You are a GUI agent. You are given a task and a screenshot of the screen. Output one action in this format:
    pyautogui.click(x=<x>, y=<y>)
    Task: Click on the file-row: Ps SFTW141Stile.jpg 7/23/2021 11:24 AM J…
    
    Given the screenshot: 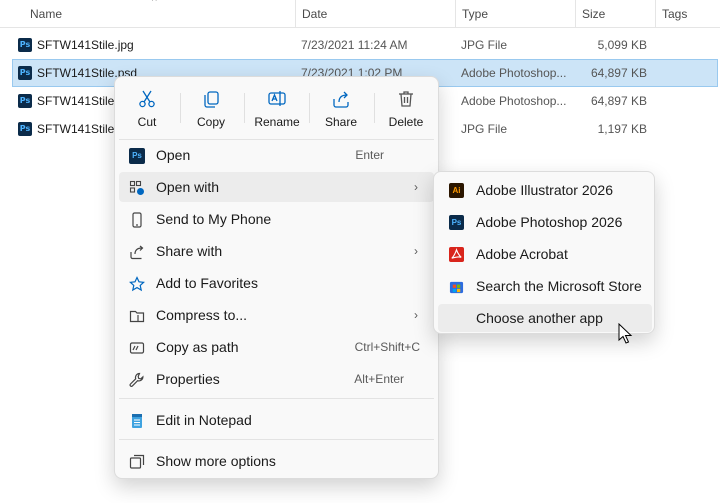 What is the action you would take?
    pyautogui.click(x=367, y=45)
    